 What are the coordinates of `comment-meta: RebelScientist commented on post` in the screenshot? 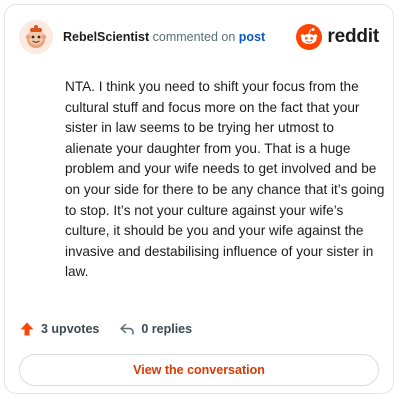 It's located at (164, 37).